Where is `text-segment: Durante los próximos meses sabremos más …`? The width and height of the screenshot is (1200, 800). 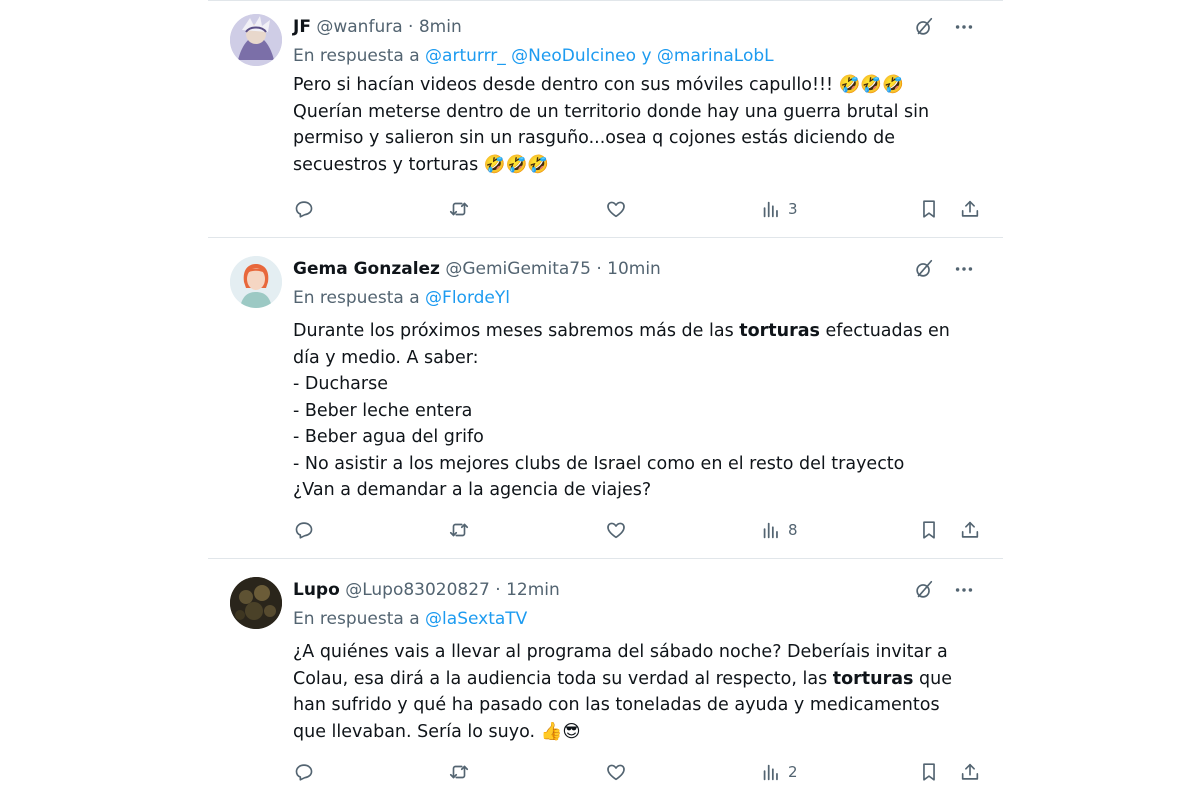 text-segment: Durante los próximos meses sabremos más … is located at coordinates (516, 331).